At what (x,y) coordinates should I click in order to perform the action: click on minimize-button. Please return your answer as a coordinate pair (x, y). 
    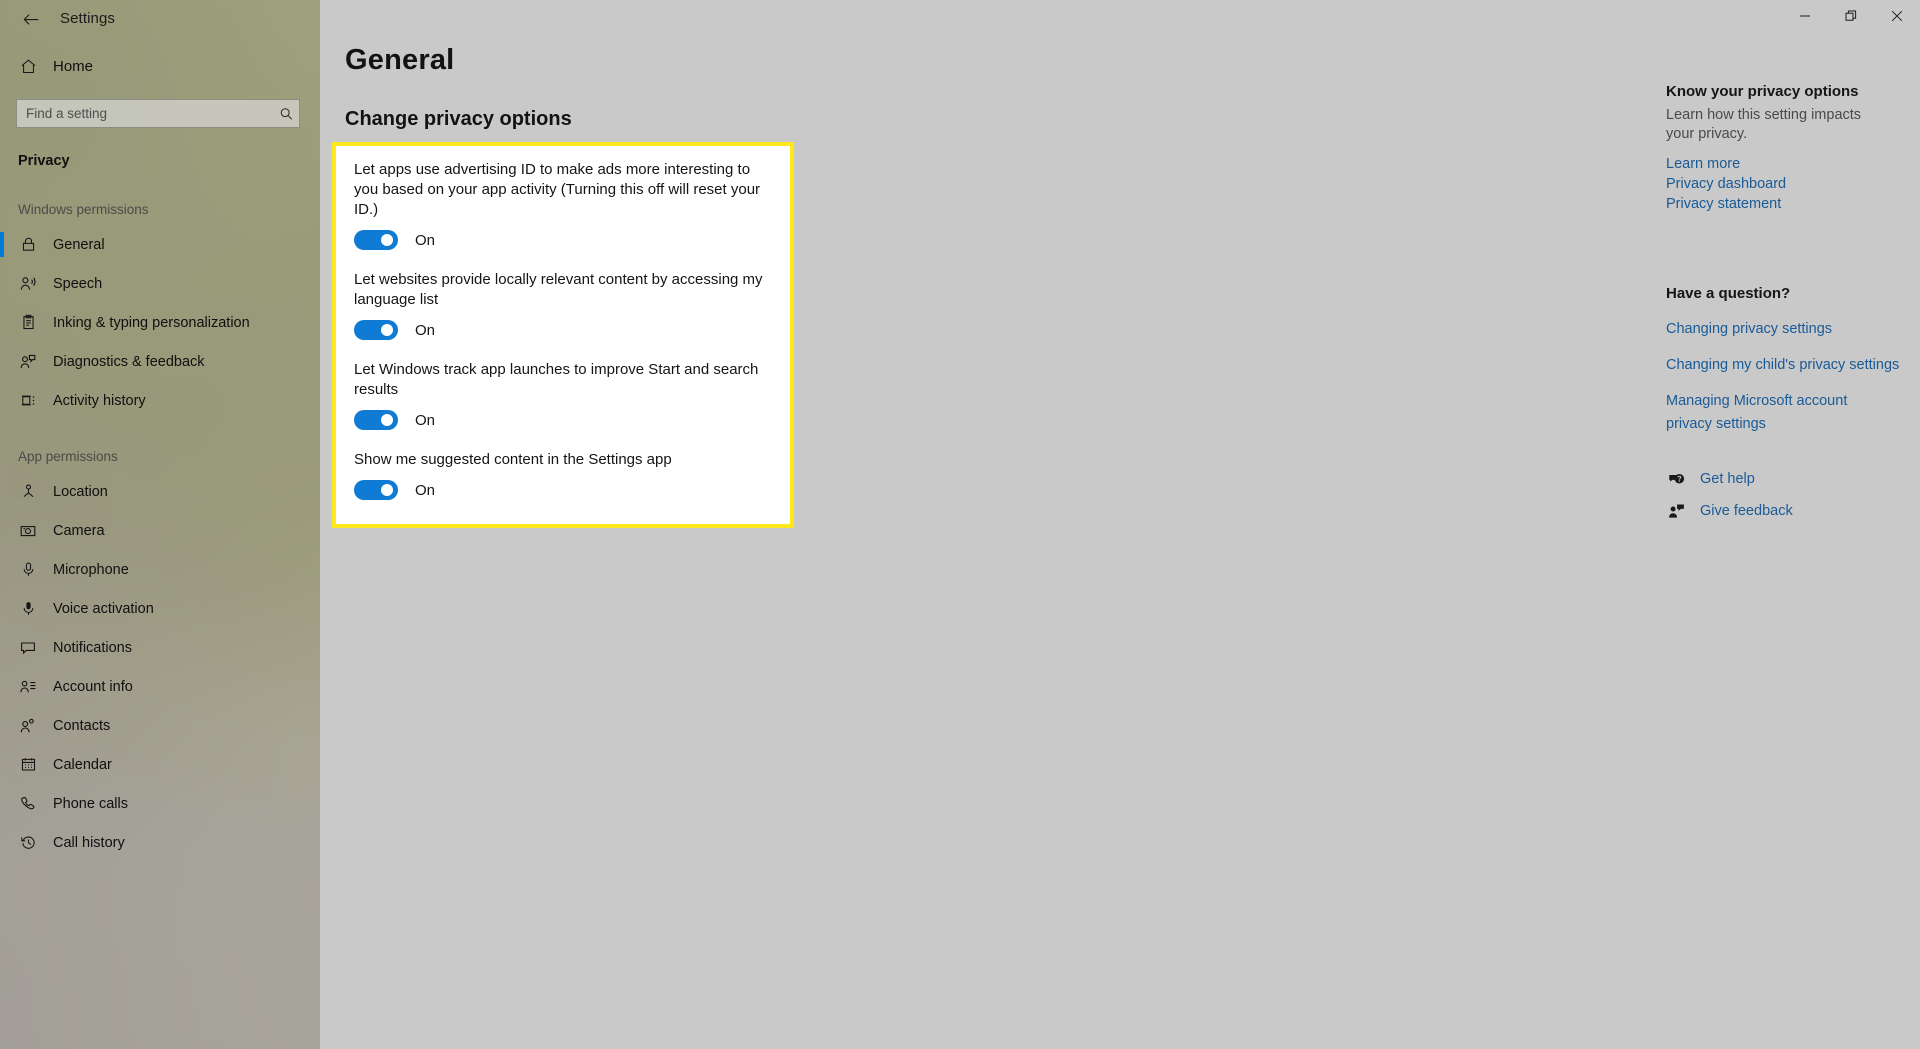
    Looking at the image, I should click on (1805, 16).